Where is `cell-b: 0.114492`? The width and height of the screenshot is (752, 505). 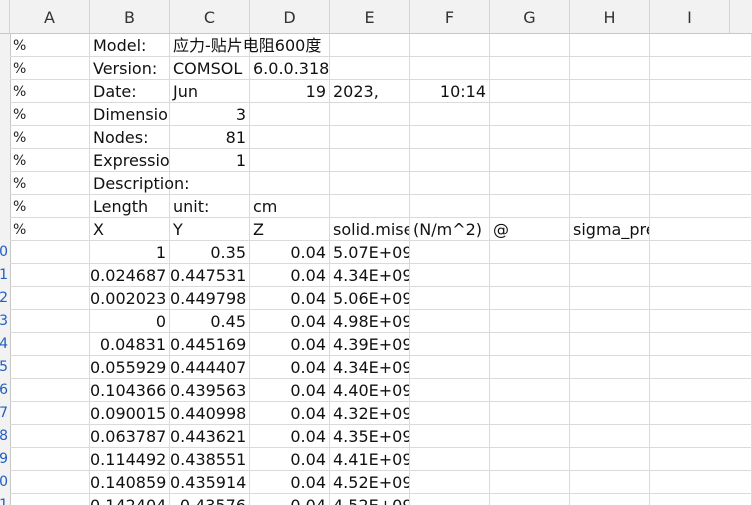
cell-b: 0.114492 is located at coordinates (130, 459).